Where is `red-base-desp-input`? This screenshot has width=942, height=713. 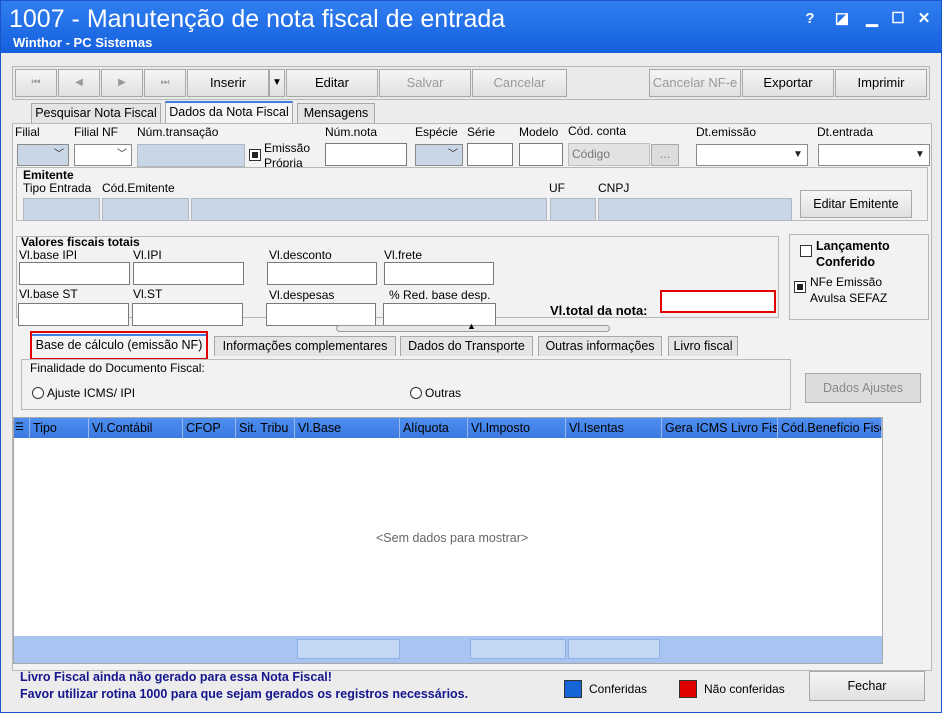 red-base-desp-input is located at coordinates (439, 314).